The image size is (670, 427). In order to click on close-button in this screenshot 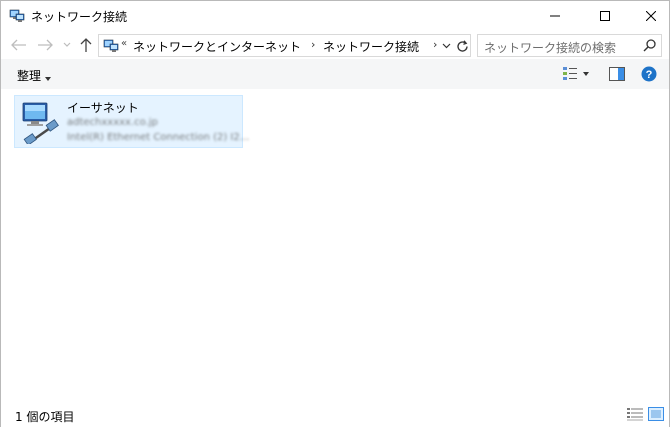, I will do `click(649, 16)`.